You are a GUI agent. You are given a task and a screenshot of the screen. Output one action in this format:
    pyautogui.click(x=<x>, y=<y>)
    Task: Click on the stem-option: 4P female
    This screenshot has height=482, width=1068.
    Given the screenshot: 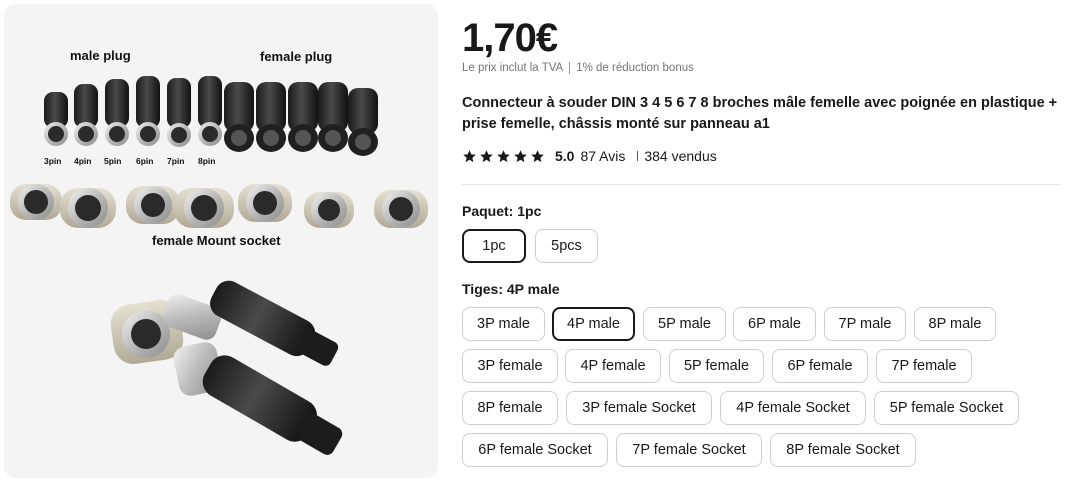 What is the action you would take?
    pyautogui.click(x=613, y=366)
    